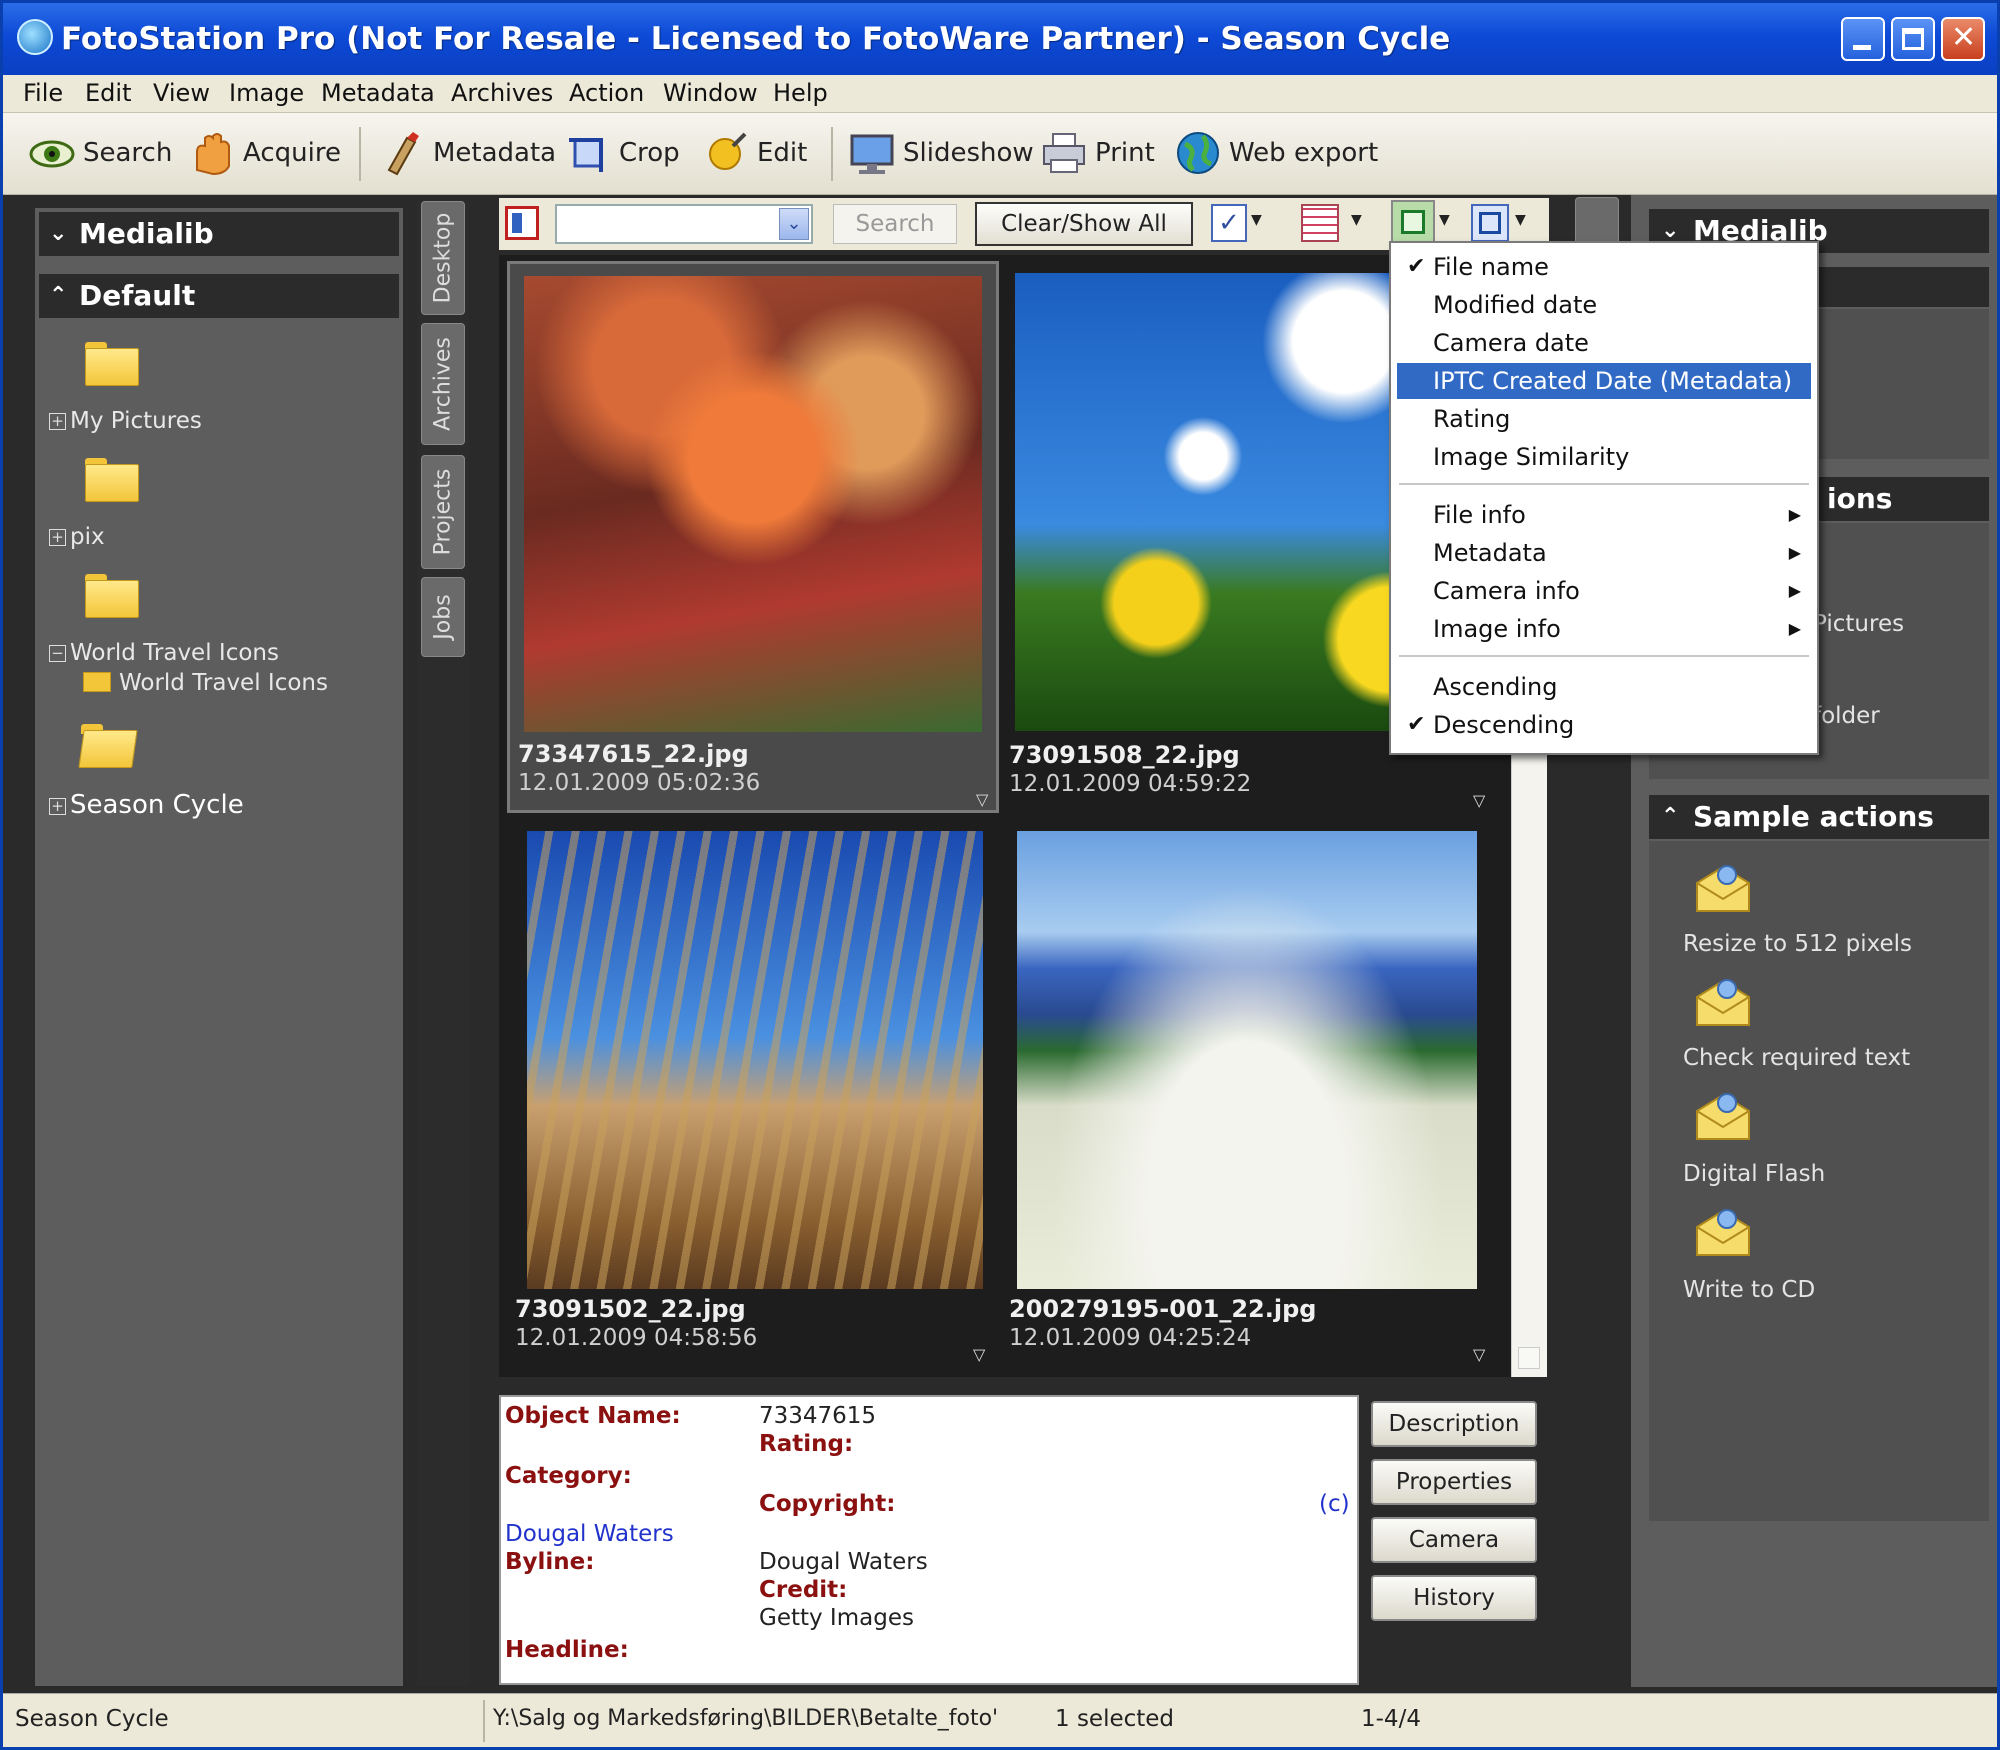 This screenshot has width=2000, height=1750. What do you see at coordinates (1604, 343) in the screenshot?
I see `menu-item-camera-date: Camera date` at bounding box center [1604, 343].